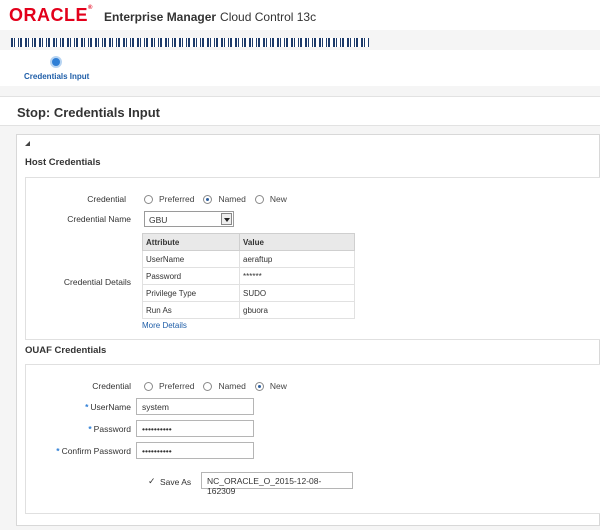  I want to click on train-step-label: Credentials Input, so click(56, 76).